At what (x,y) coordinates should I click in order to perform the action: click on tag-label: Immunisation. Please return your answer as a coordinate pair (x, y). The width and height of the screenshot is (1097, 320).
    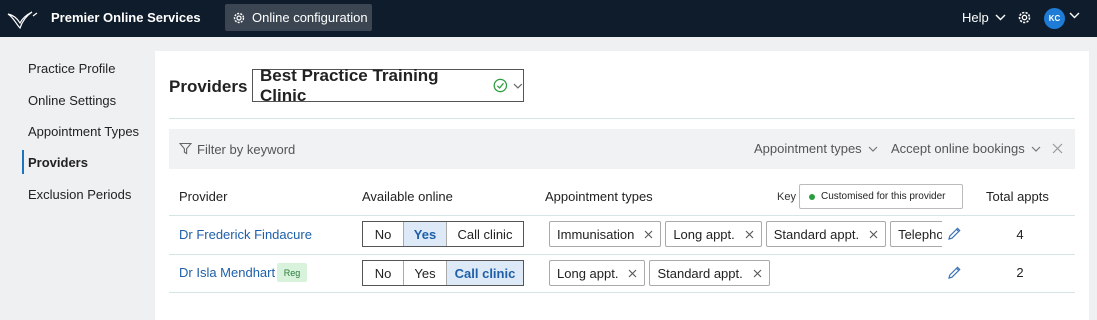
    Looking at the image, I should click on (596, 234).